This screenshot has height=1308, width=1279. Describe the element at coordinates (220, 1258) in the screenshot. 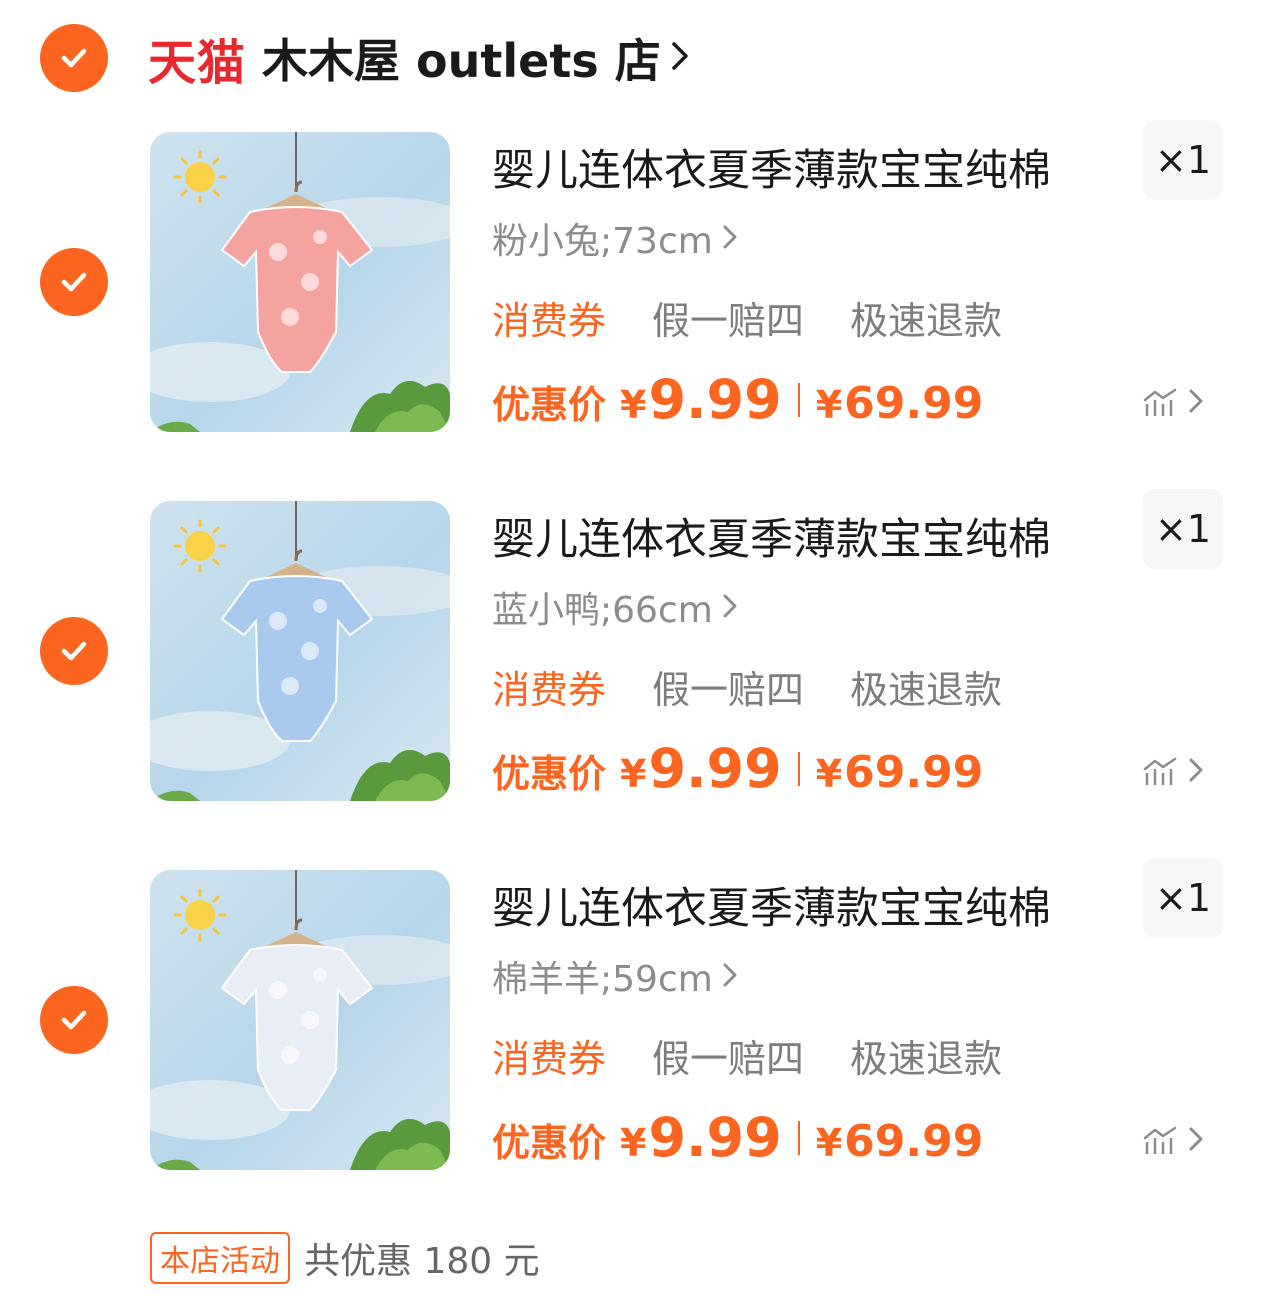

I see `promo-badge: 本店活动` at that location.